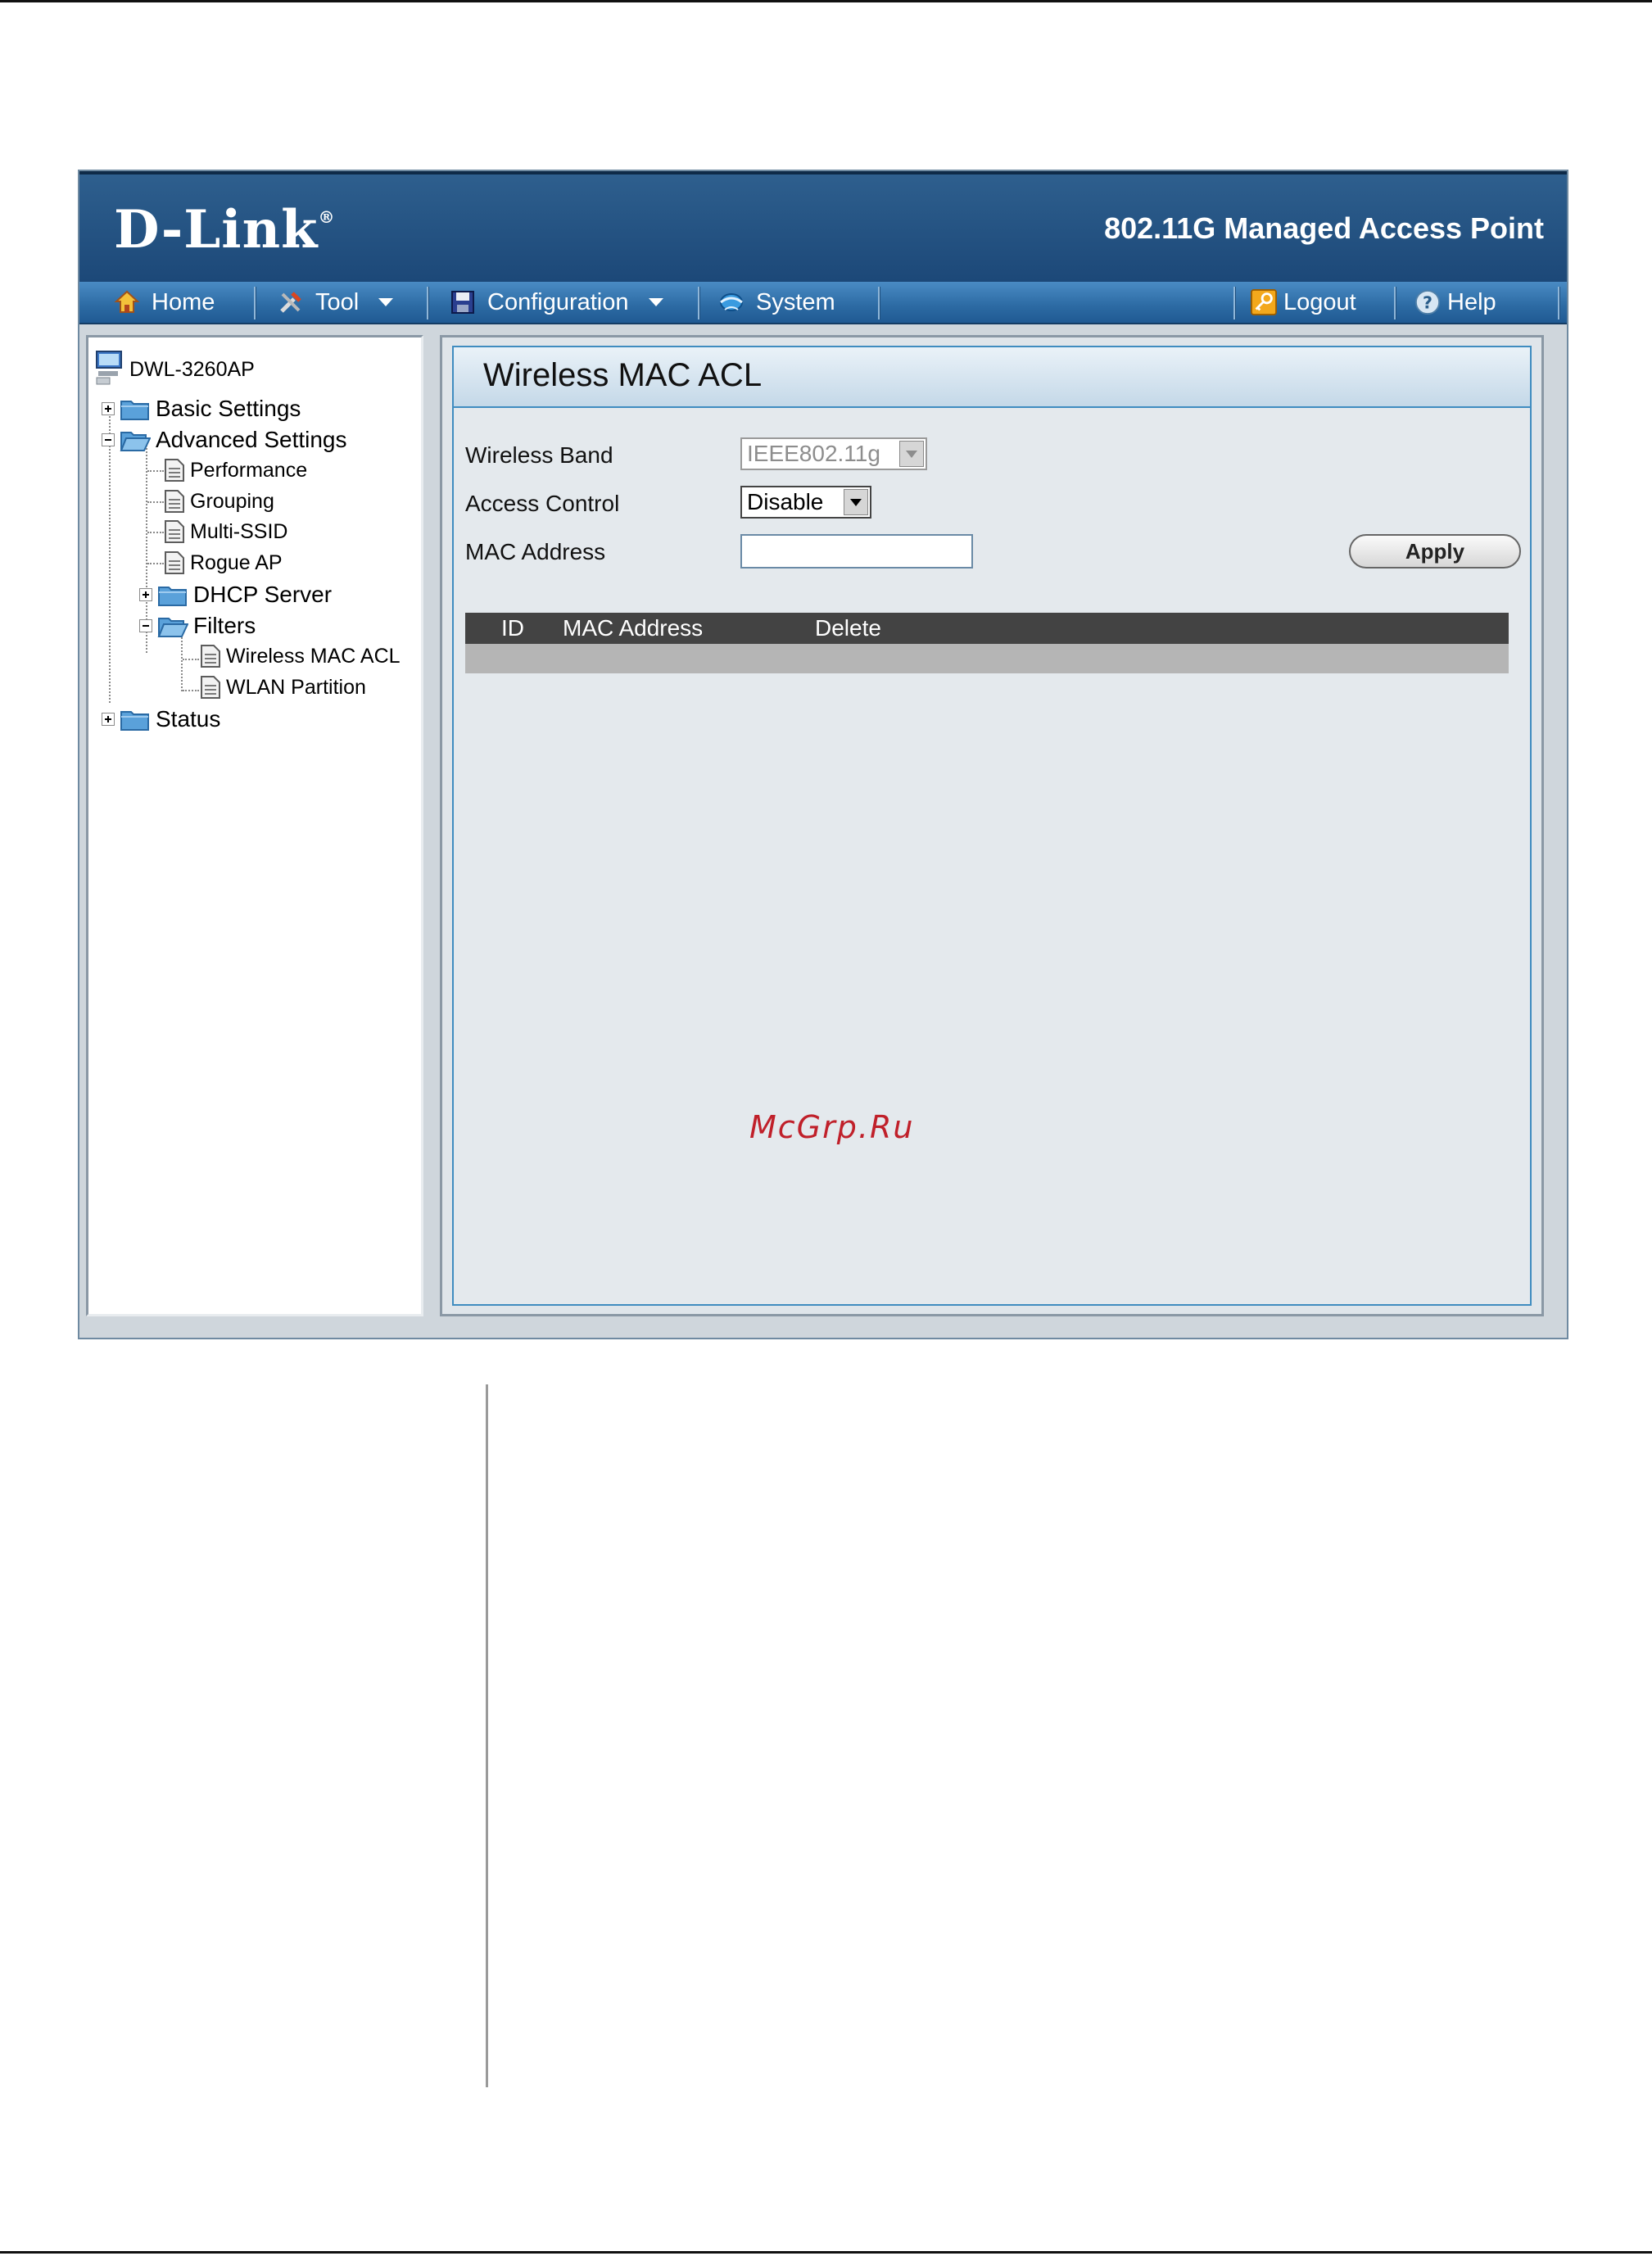 The image size is (1652, 2256). Describe the element at coordinates (512, 628) in the screenshot. I see `column-header-id: ID` at that location.